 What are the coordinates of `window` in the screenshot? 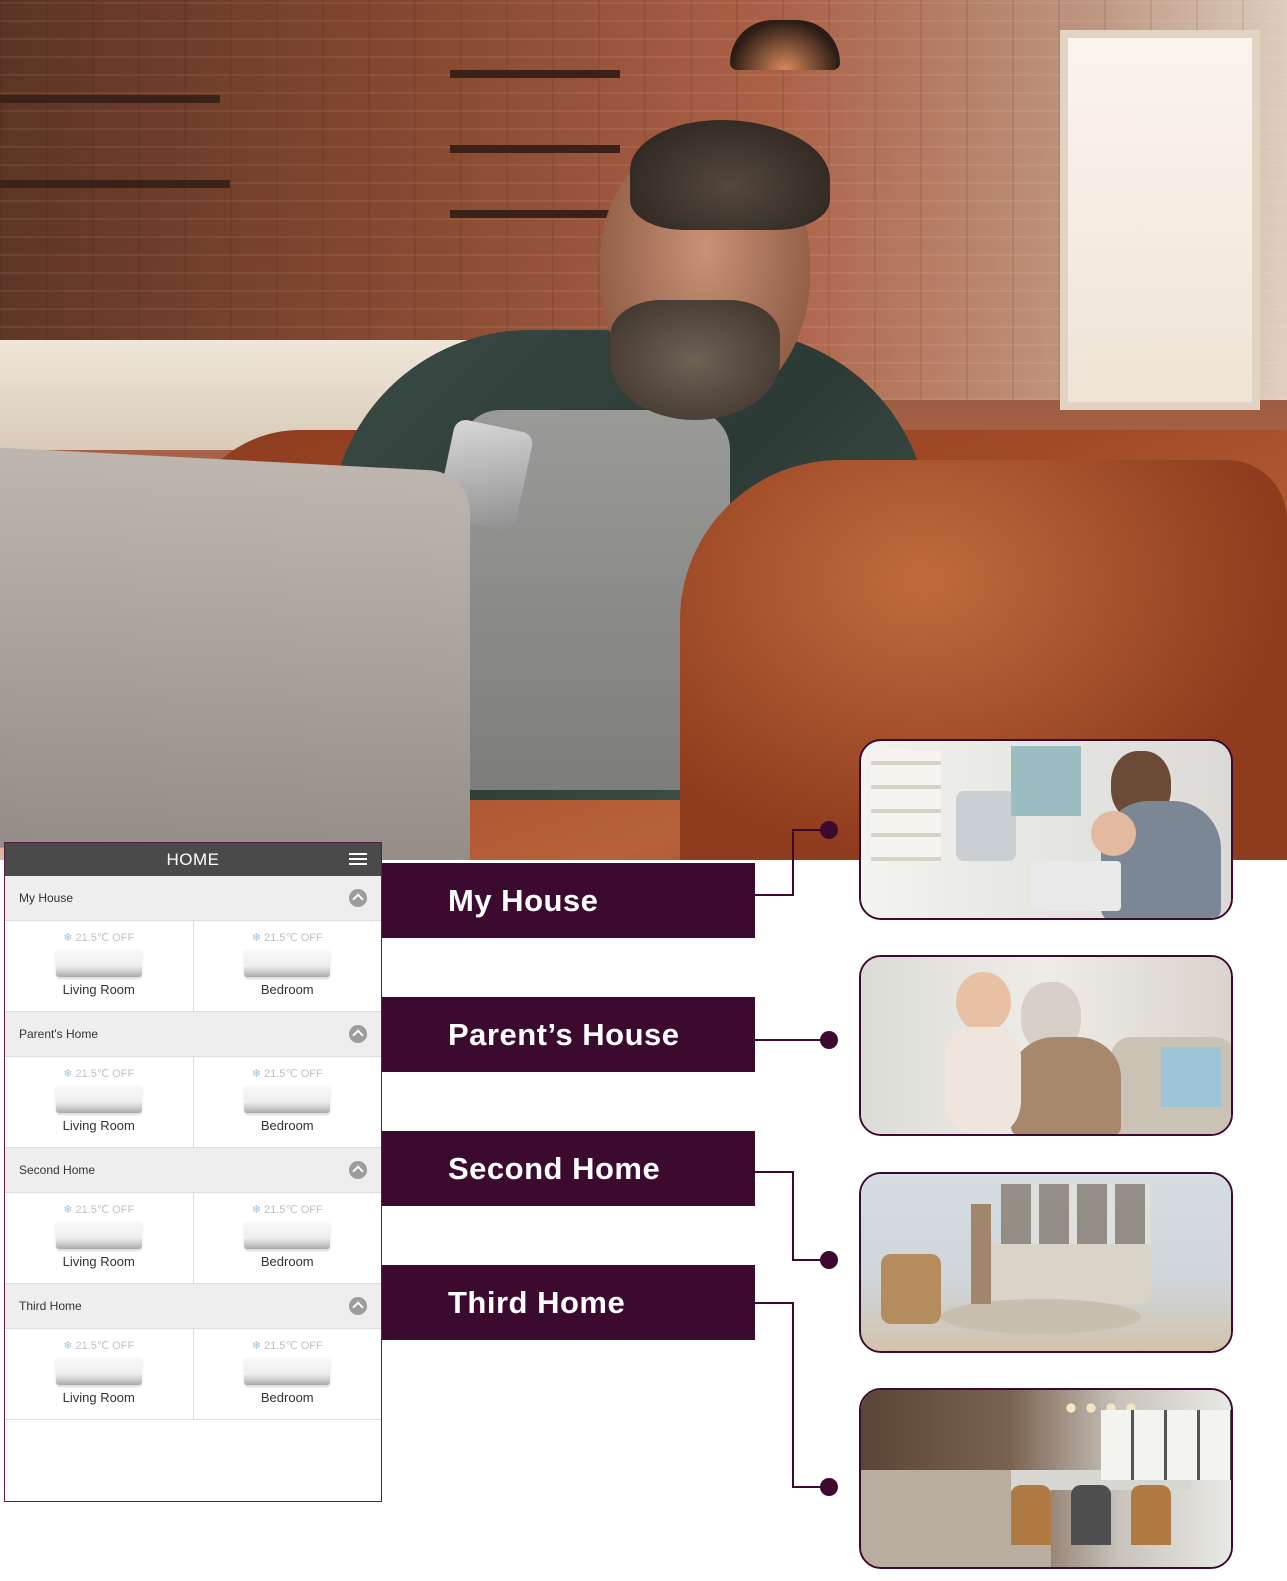 It's located at (1166, 1445).